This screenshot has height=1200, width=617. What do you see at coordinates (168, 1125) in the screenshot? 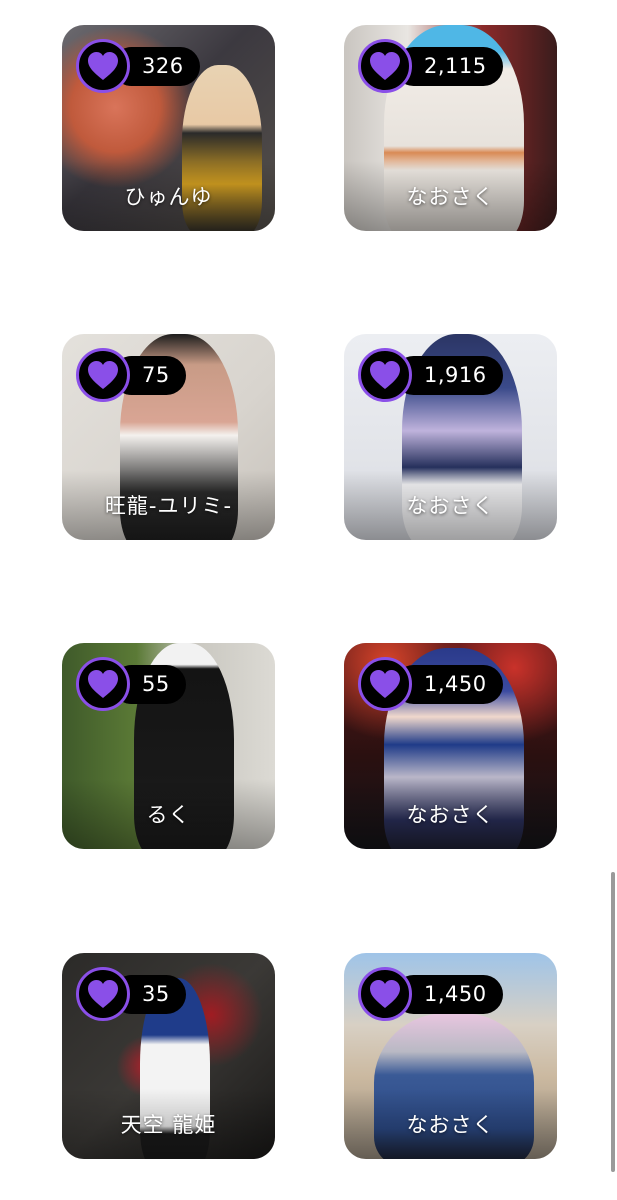
I see `author-name: 天空 龍姫` at bounding box center [168, 1125].